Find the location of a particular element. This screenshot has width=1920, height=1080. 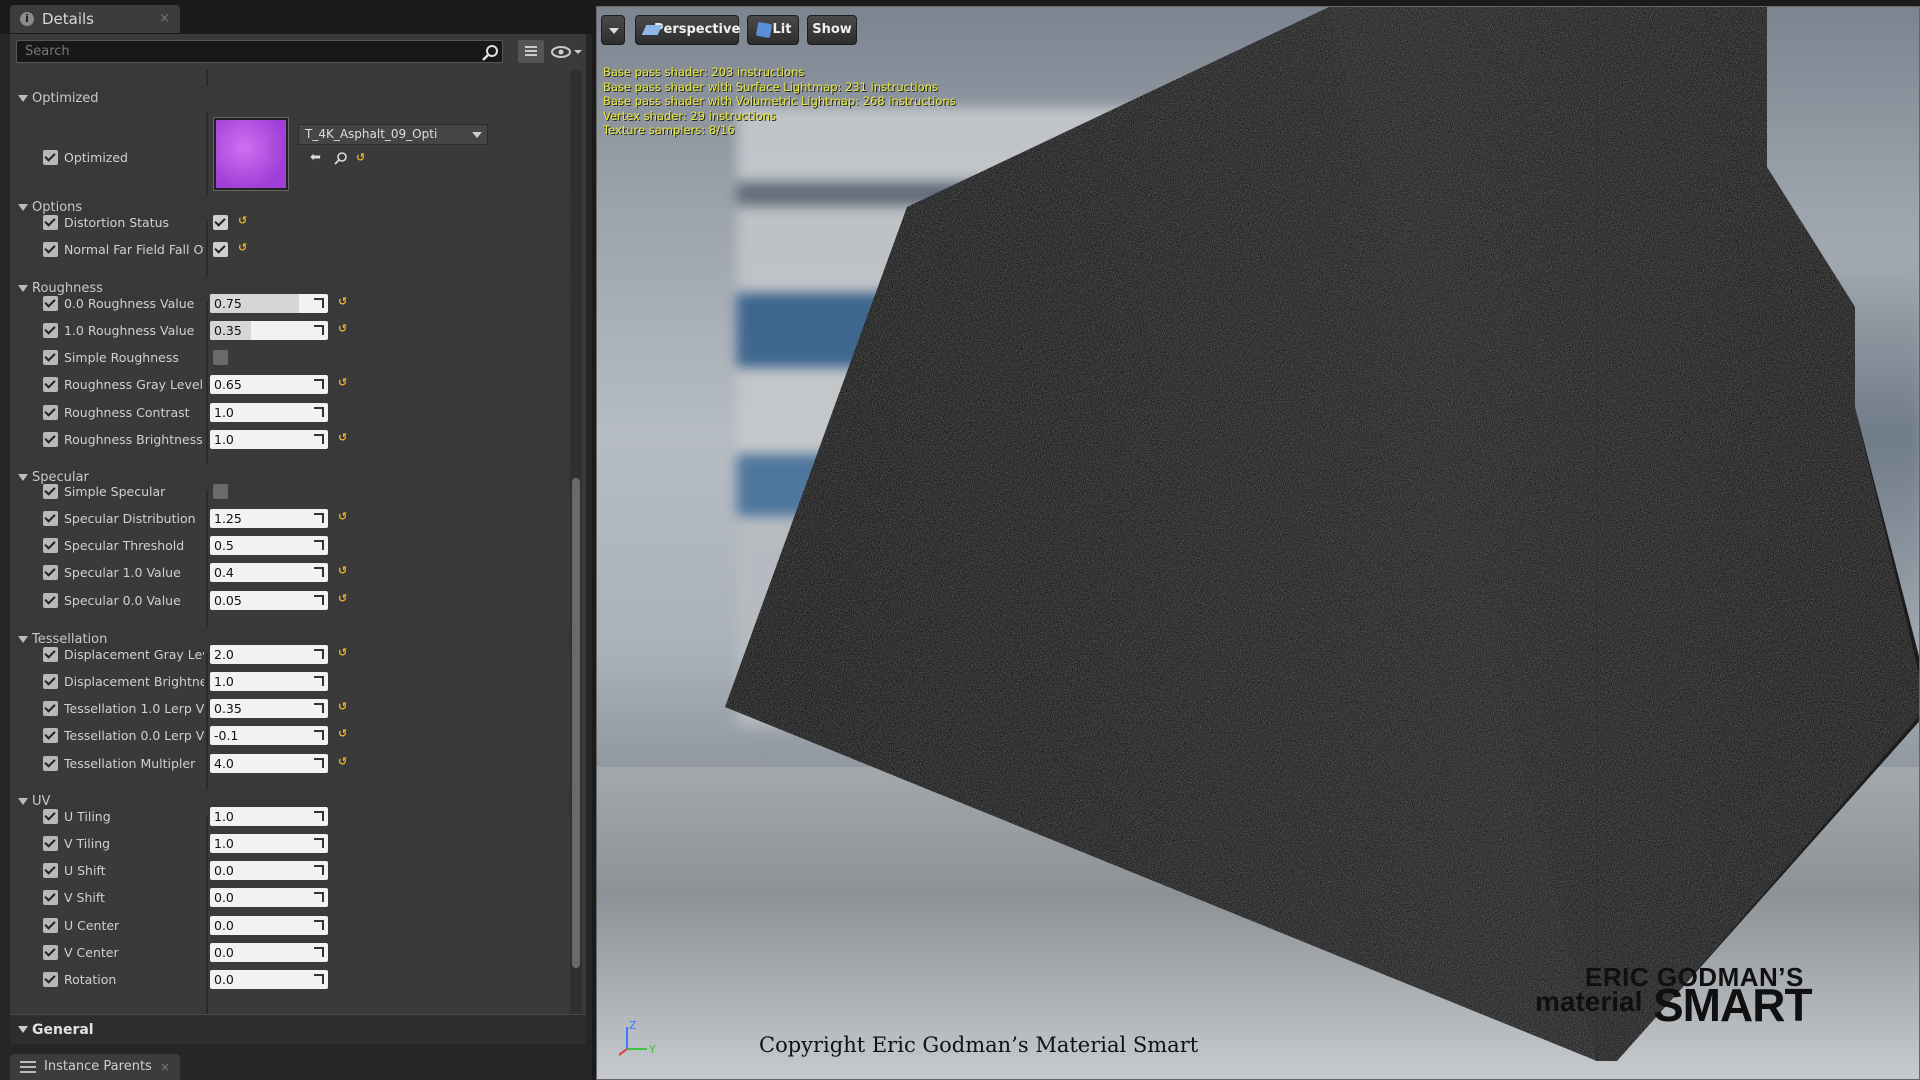

texture-asset-dropdown: T_4K_Asphalt_09_Opti is located at coordinates (393, 134).